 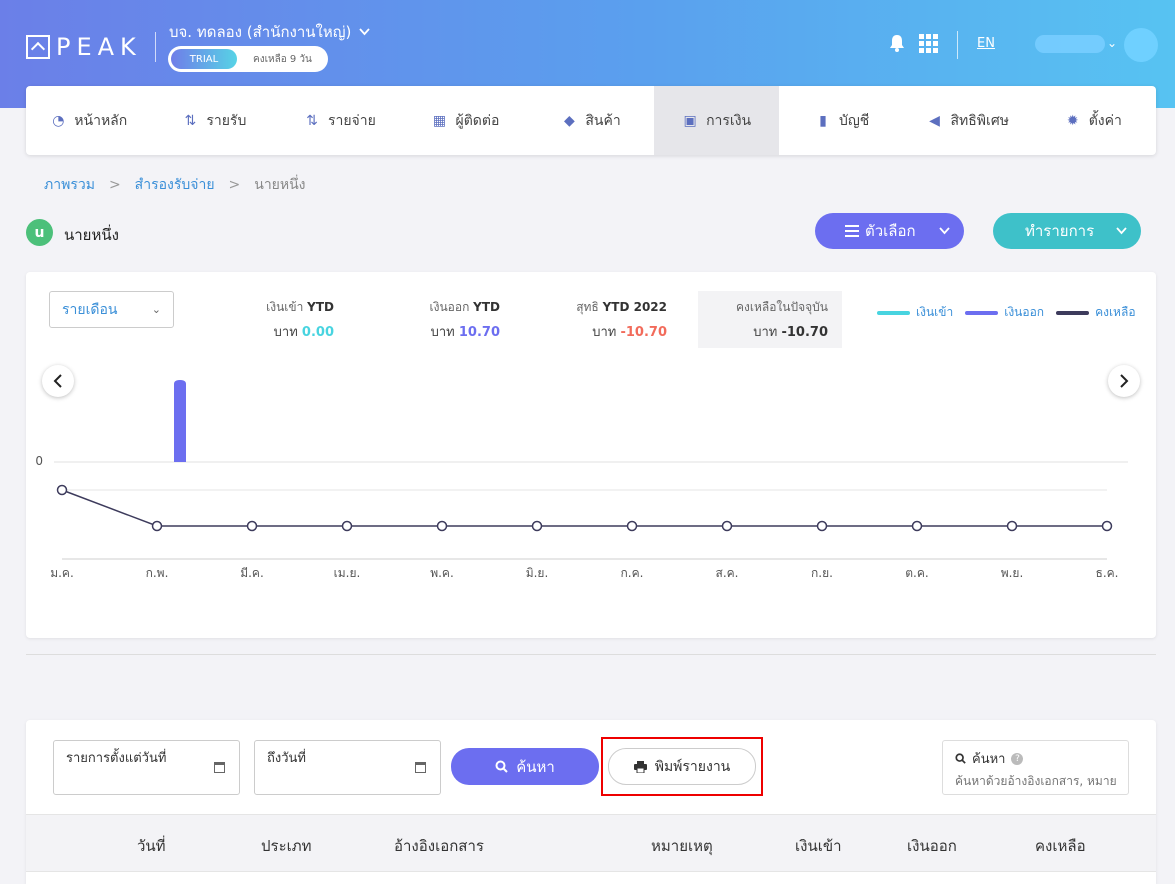 I want to click on keyword-search-input, so click(x=1035, y=781).